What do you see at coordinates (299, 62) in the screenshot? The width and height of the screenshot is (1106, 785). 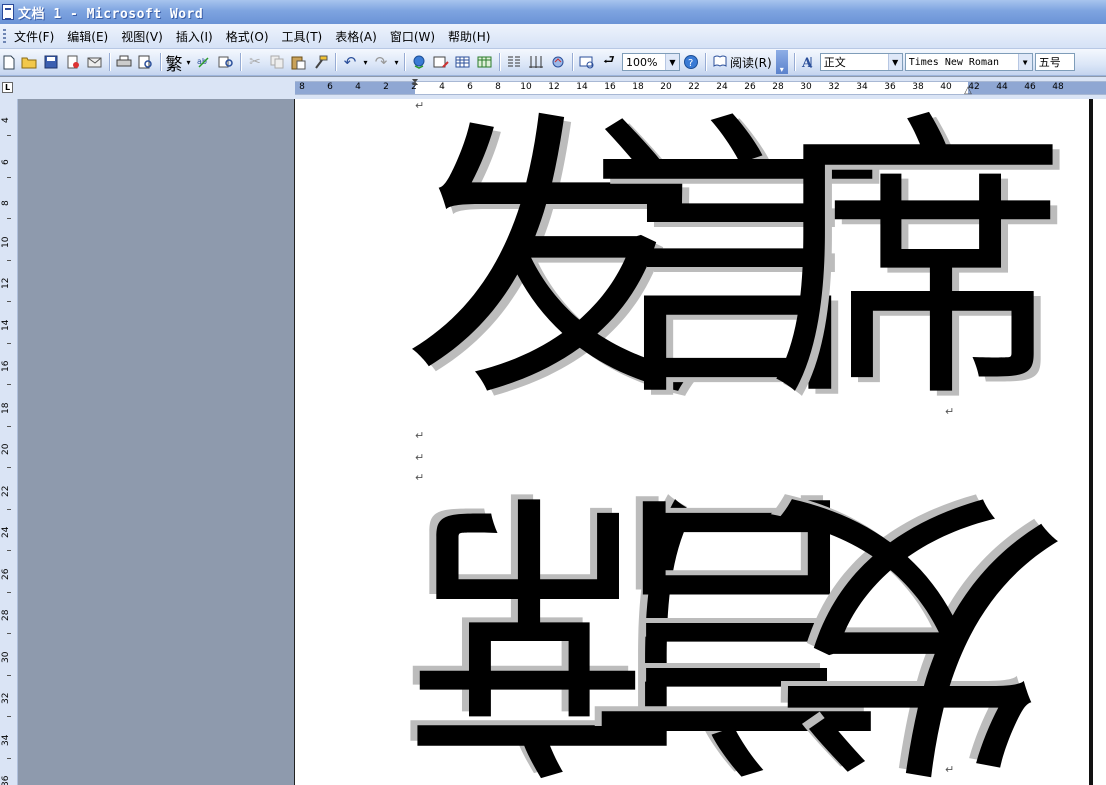 I see `paste-icon` at bounding box center [299, 62].